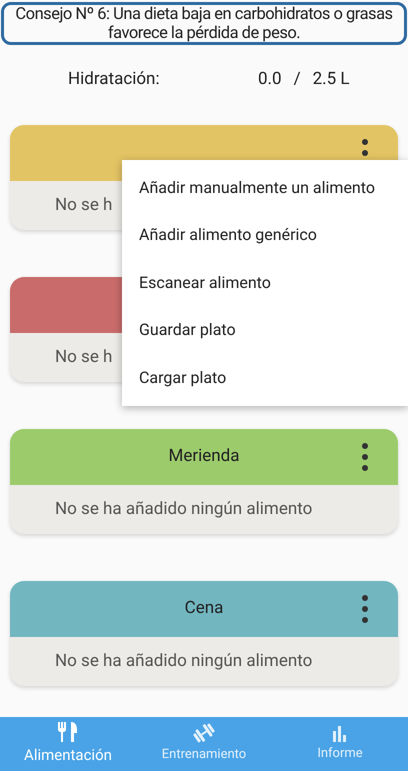 The height and width of the screenshot is (771, 408). What do you see at coordinates (331, 80) in the screenshot?
I see `hydration-goal: 2.5 L` at bounding box center [331, 80].